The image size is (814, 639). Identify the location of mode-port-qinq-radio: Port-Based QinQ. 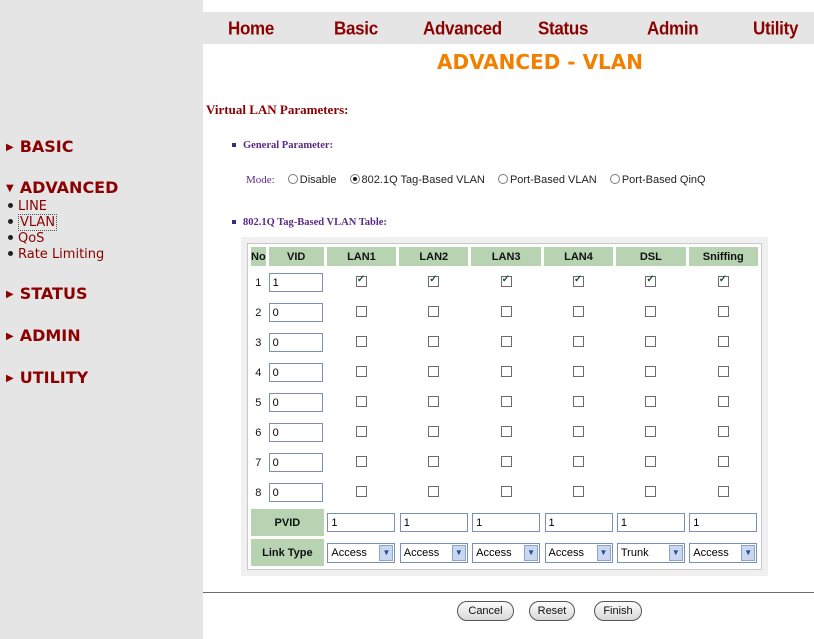
(657, 180).